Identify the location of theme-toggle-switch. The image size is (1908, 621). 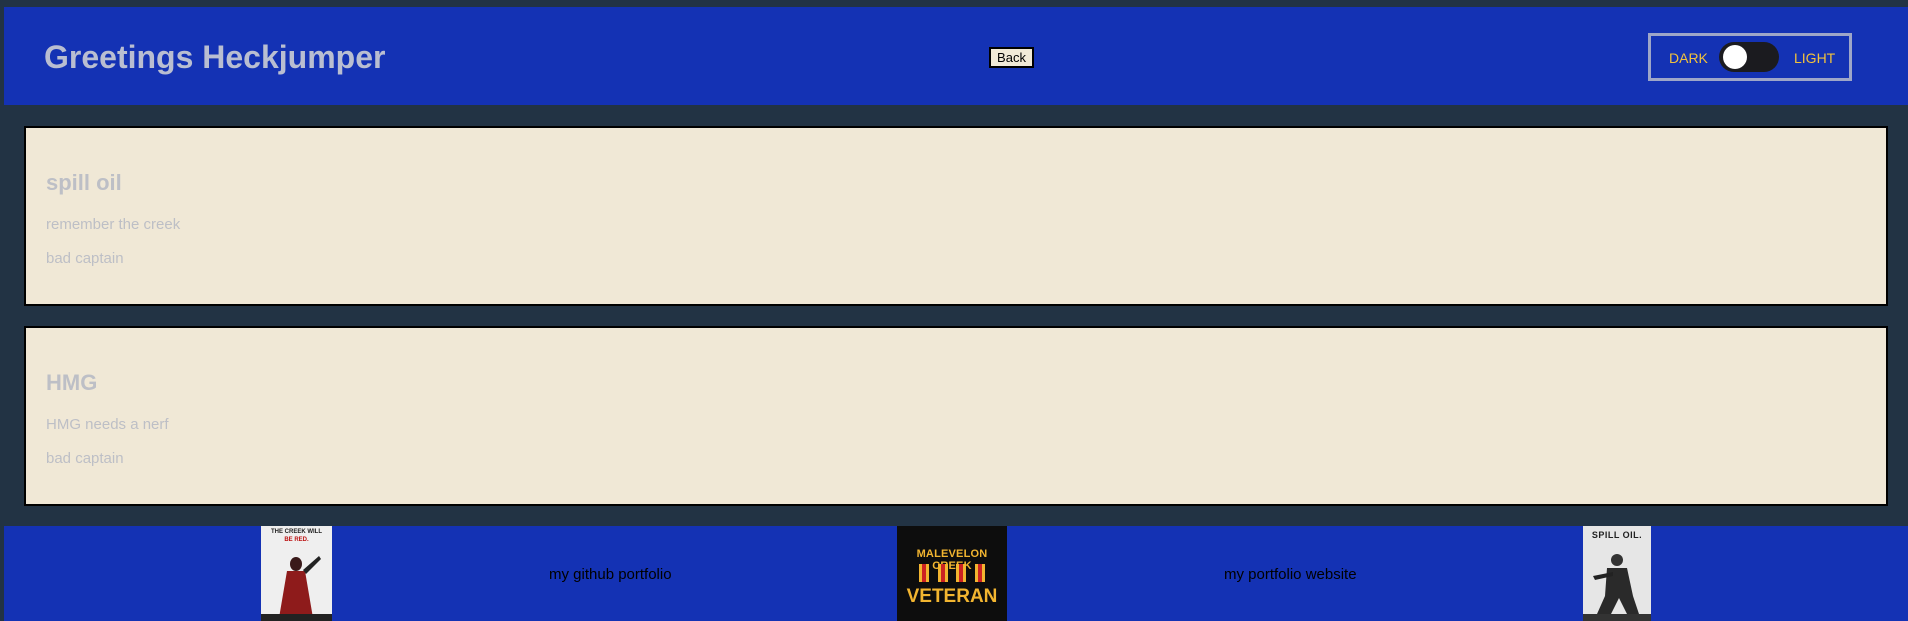
(1749, 57).